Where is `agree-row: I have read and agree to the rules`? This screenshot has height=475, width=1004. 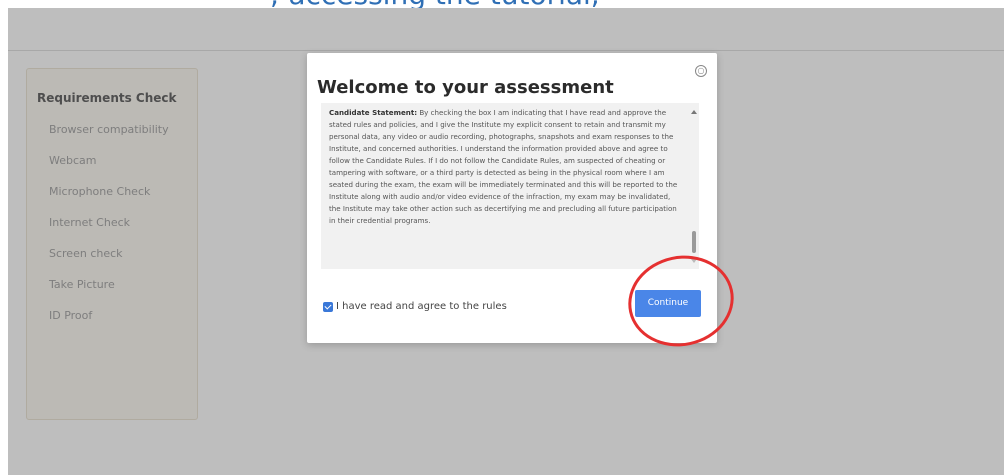
agree-row: I have read and agree to the rules is located at coordinates (415, 305).